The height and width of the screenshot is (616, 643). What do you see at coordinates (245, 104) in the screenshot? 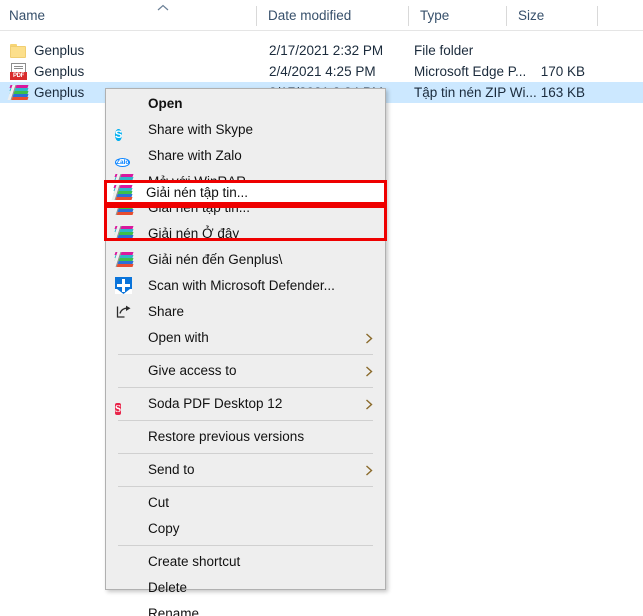
I see `menu-item-open: Open` at bounding box center [245, 104].